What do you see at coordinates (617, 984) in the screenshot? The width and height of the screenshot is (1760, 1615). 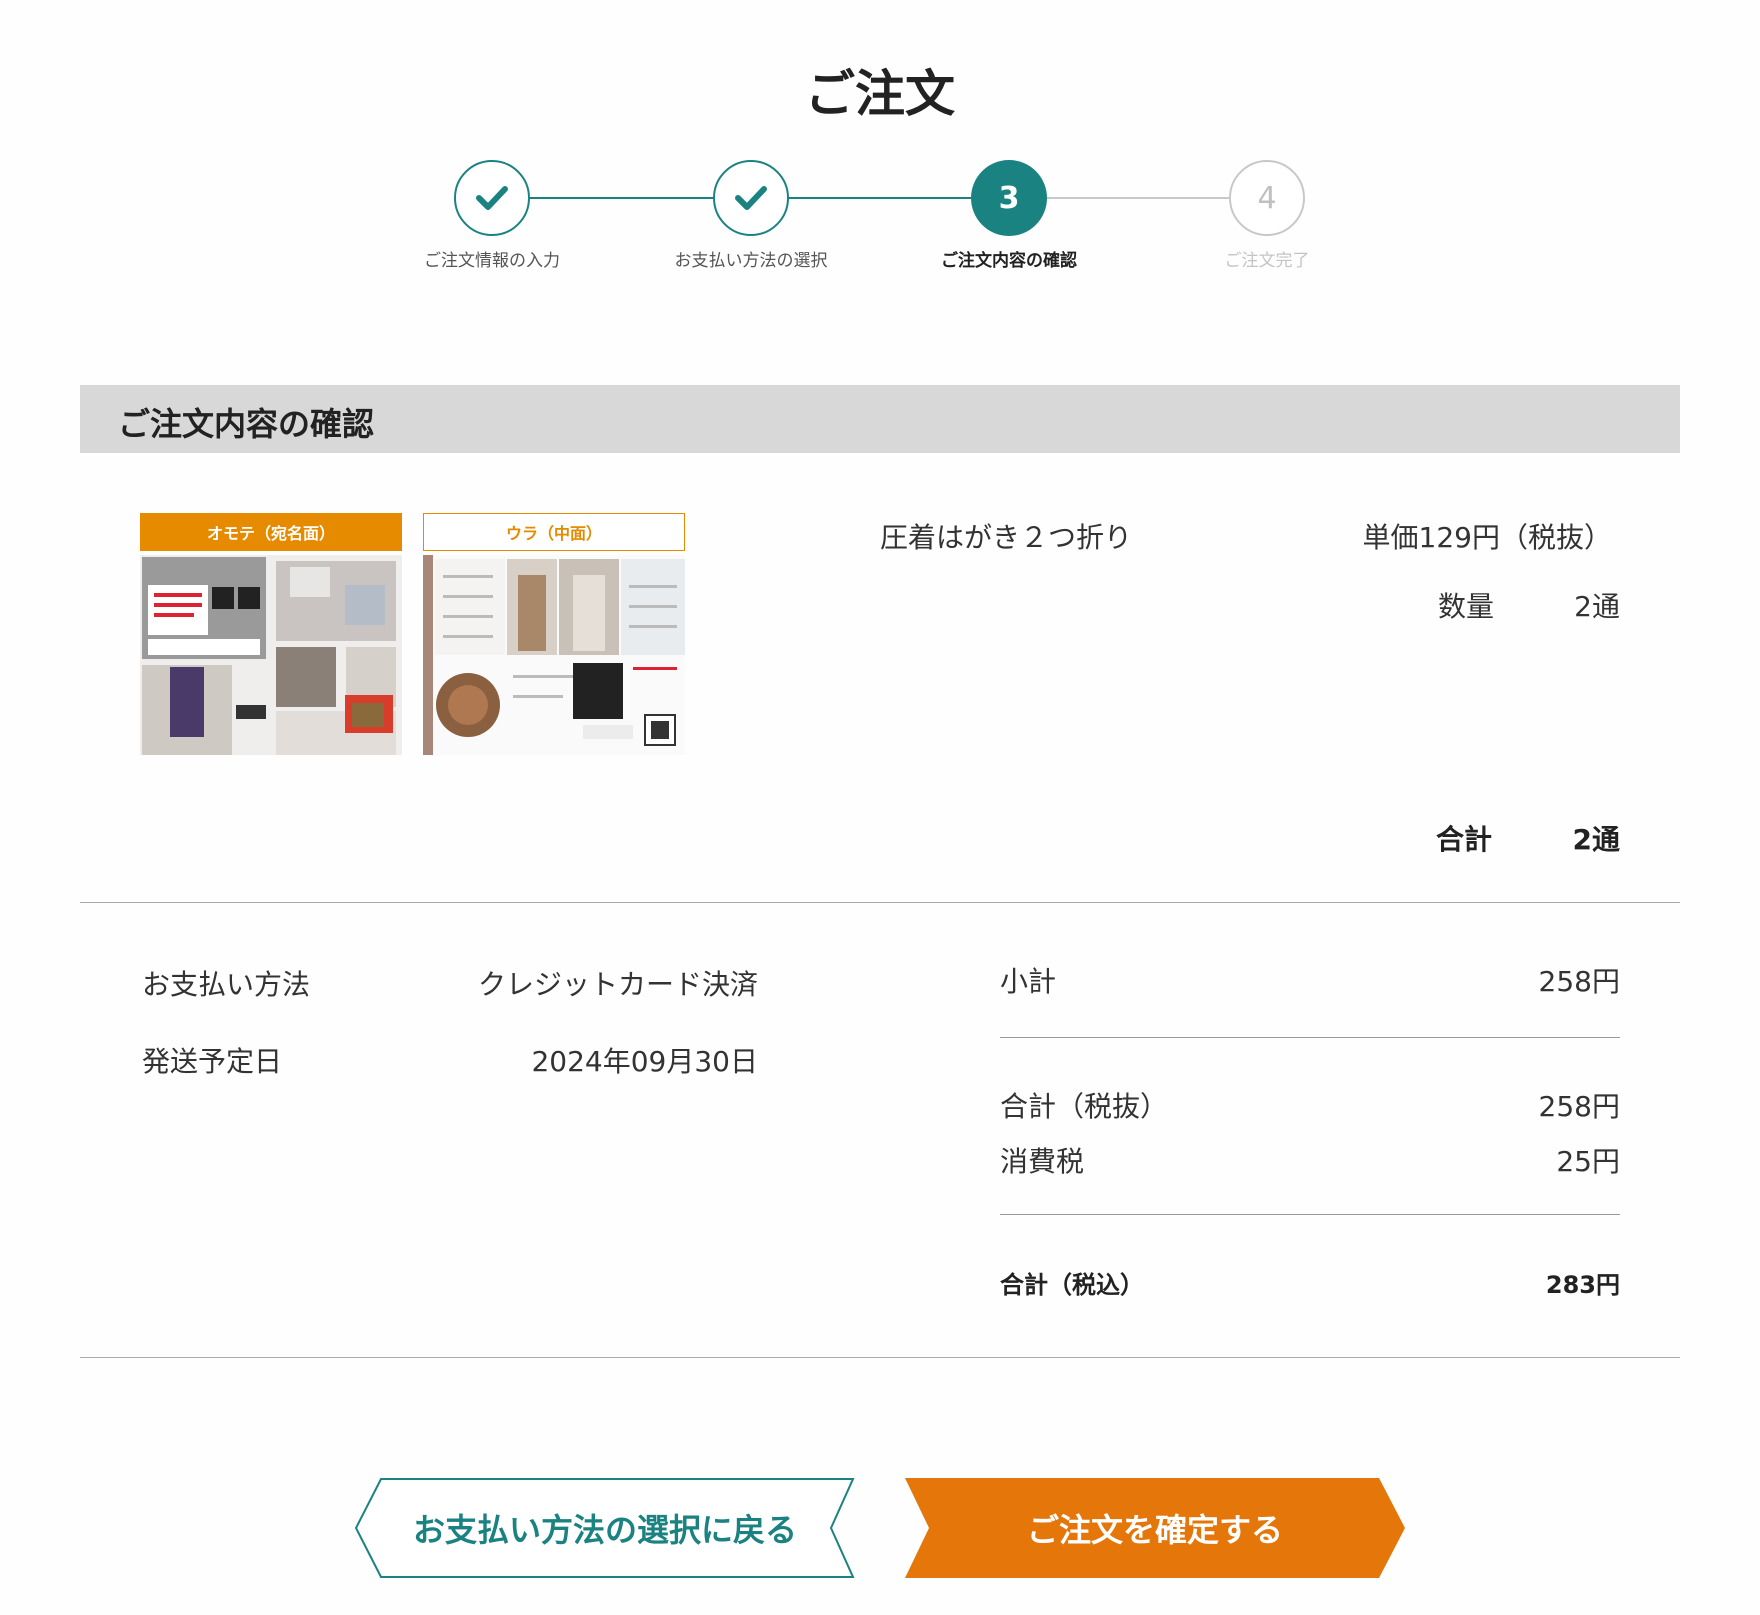 I see `payment-method-value: クレジットカード決済` at bounding box center [617, 984].